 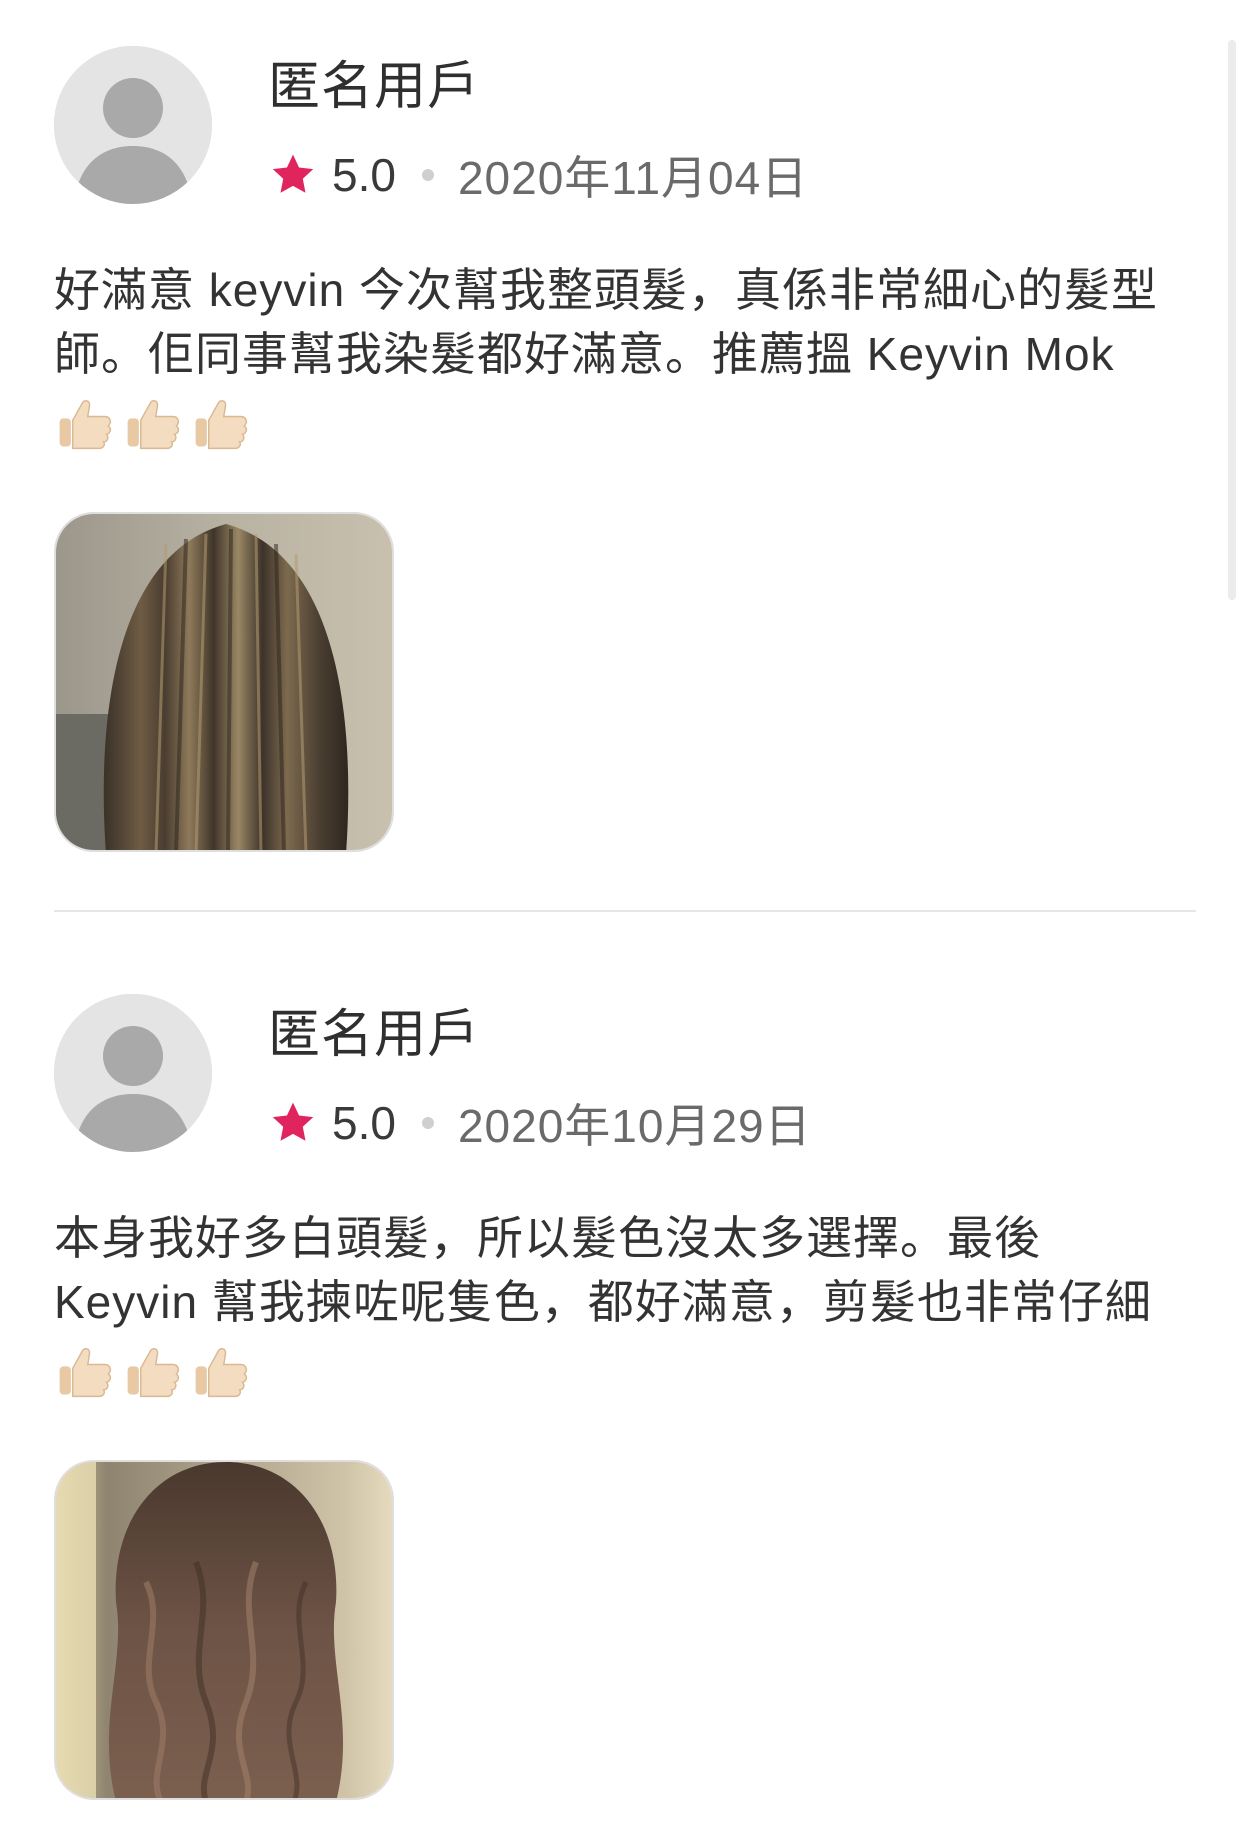 I want to click on review-text-line: 師。佢同事幫我染髮都好滿意。推薦搵 Keyvin Mok, so click(x=584, y=354).